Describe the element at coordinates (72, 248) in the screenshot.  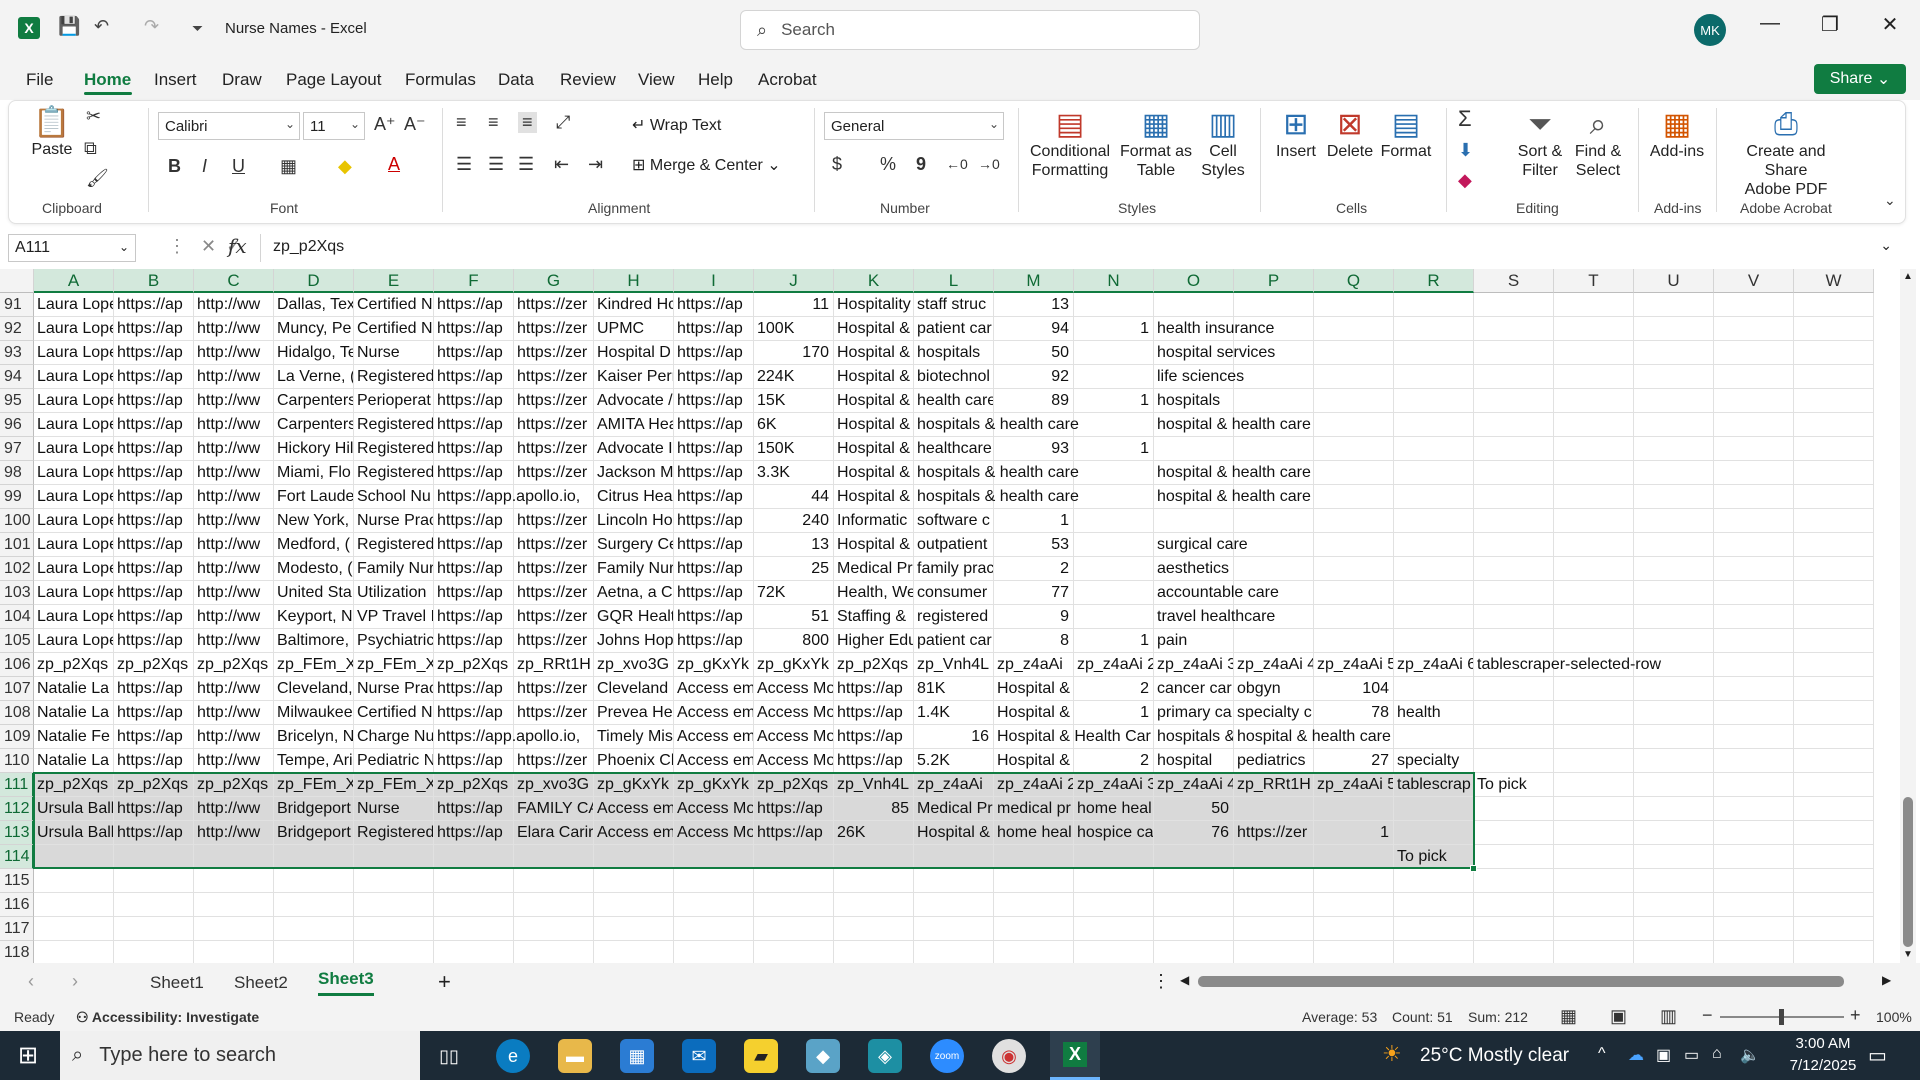
I see `name-box: A111 ⌄` at that location.